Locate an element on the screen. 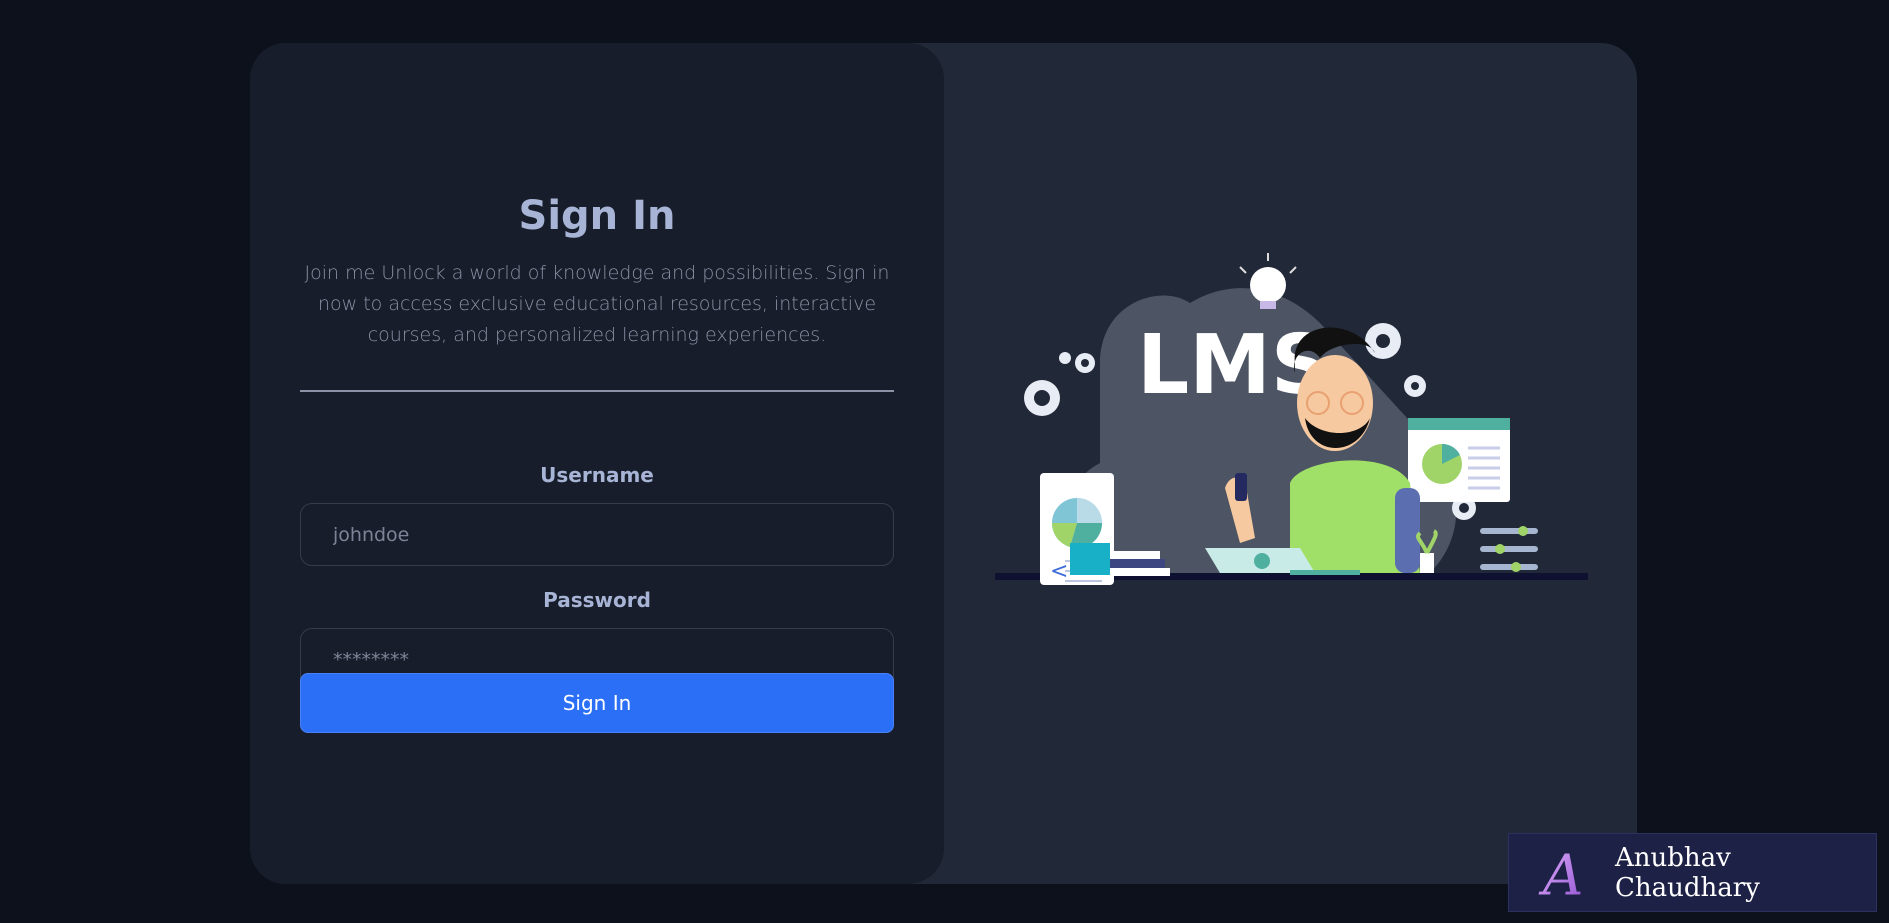 This screenshot has width=1889, height=923. slider-icons is located at coordinates (1509, 549).